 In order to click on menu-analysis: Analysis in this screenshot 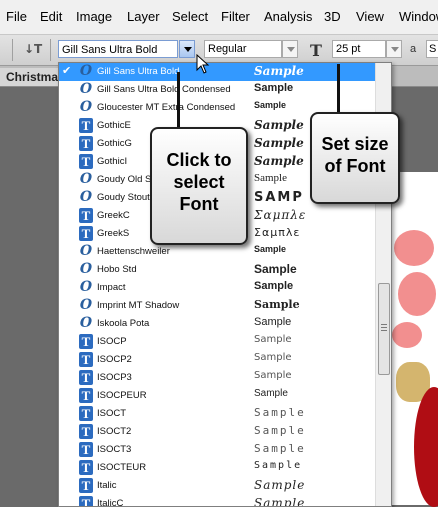, I will do `click(288, 16)`.